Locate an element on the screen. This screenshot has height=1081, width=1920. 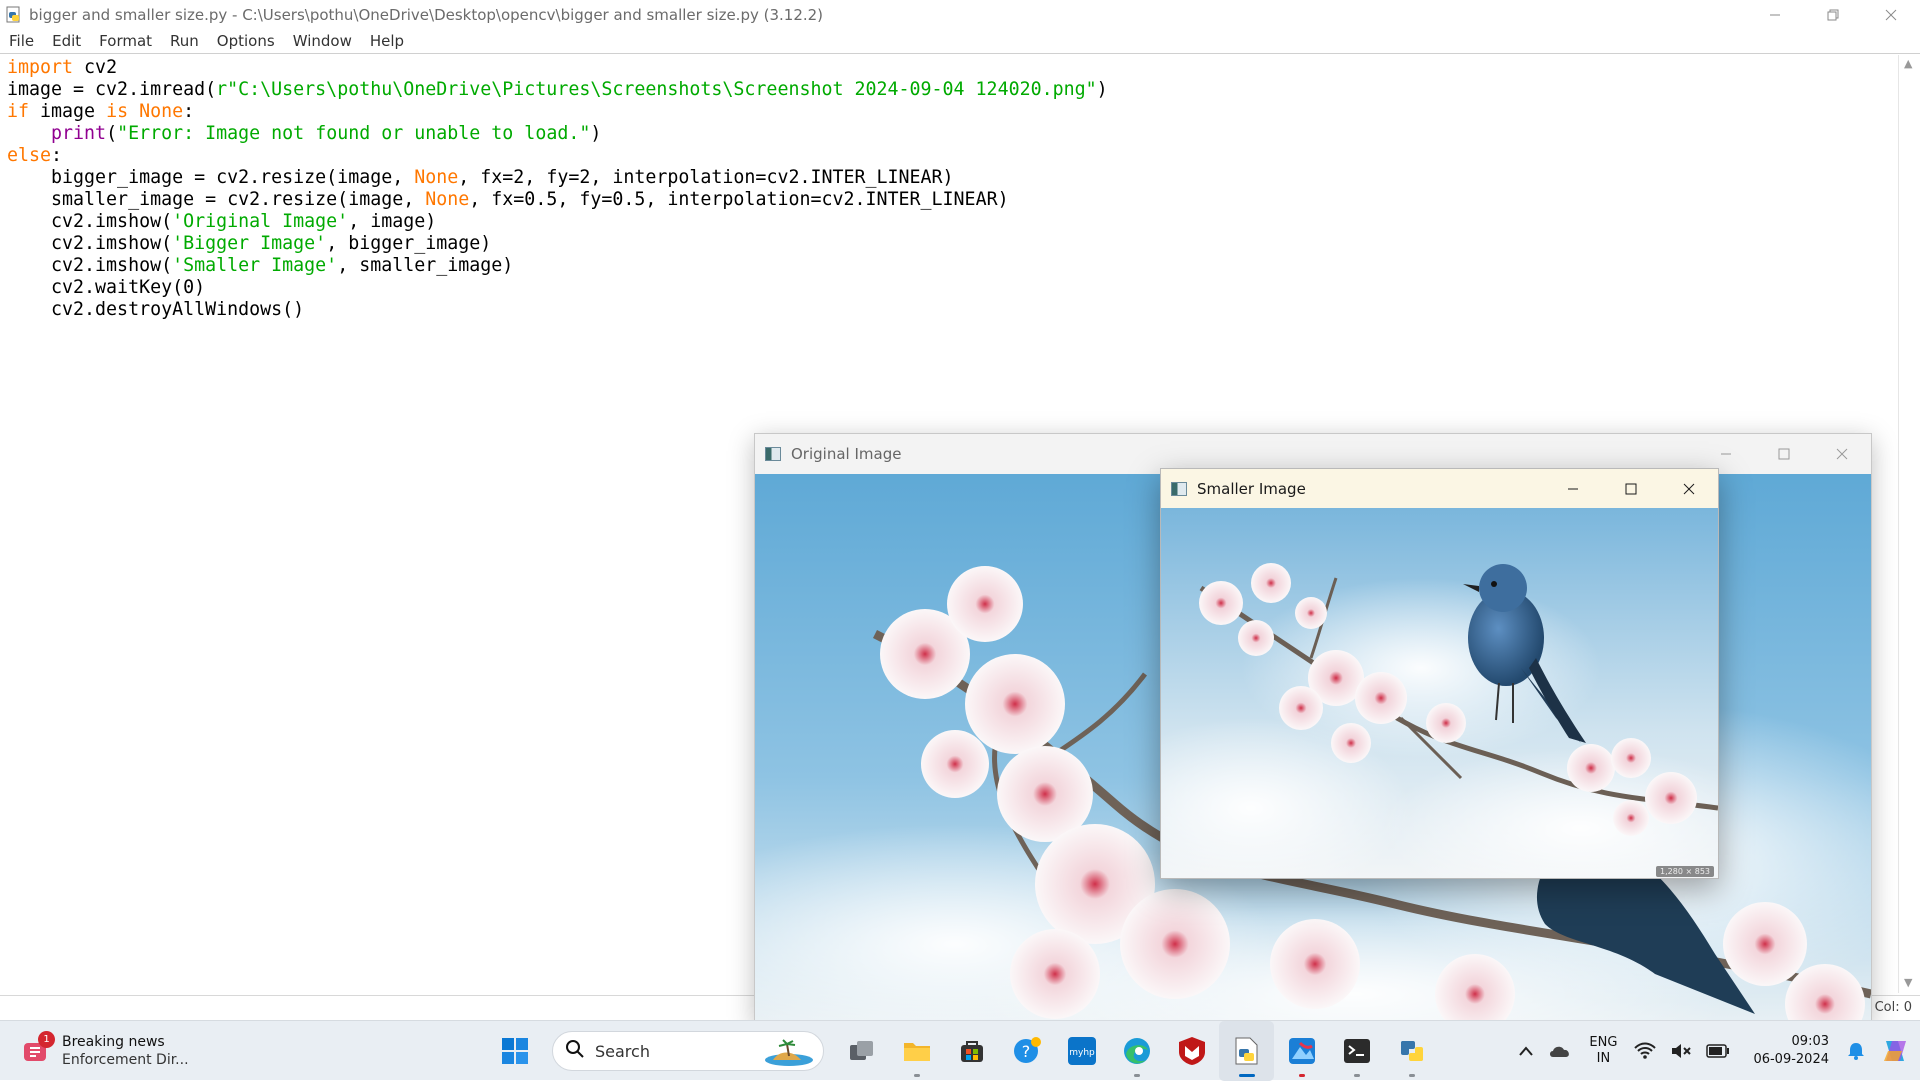
notification-bell-icon is located at coordinates (1856, 1051).